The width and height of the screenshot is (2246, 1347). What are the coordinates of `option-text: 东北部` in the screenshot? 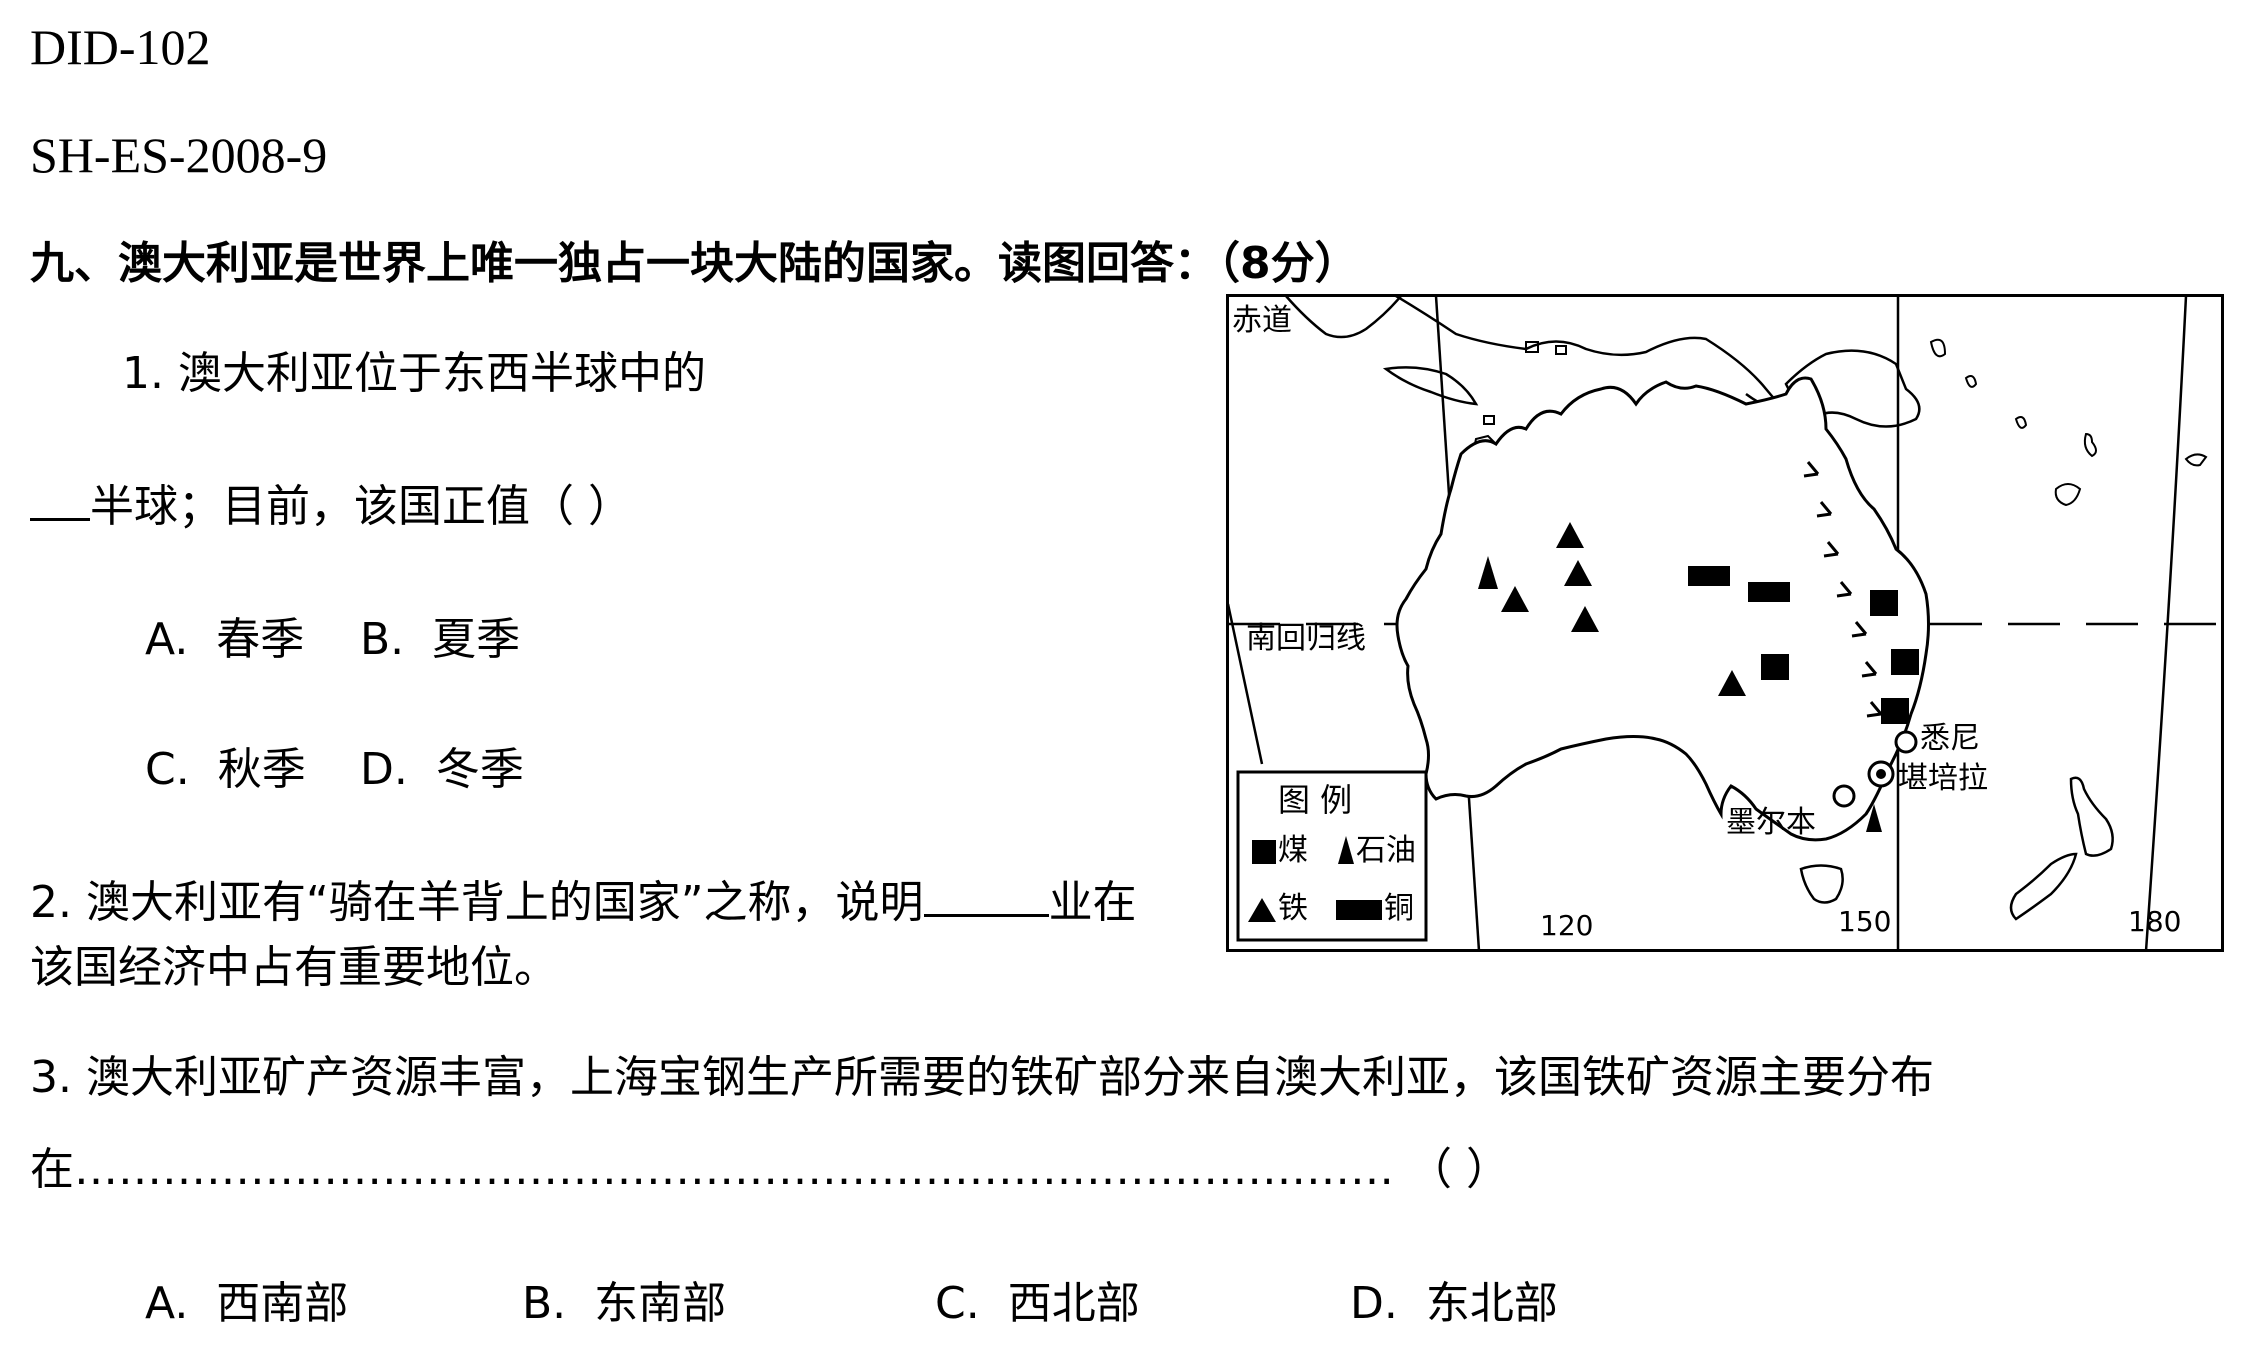 It's located at (1491, 1303).